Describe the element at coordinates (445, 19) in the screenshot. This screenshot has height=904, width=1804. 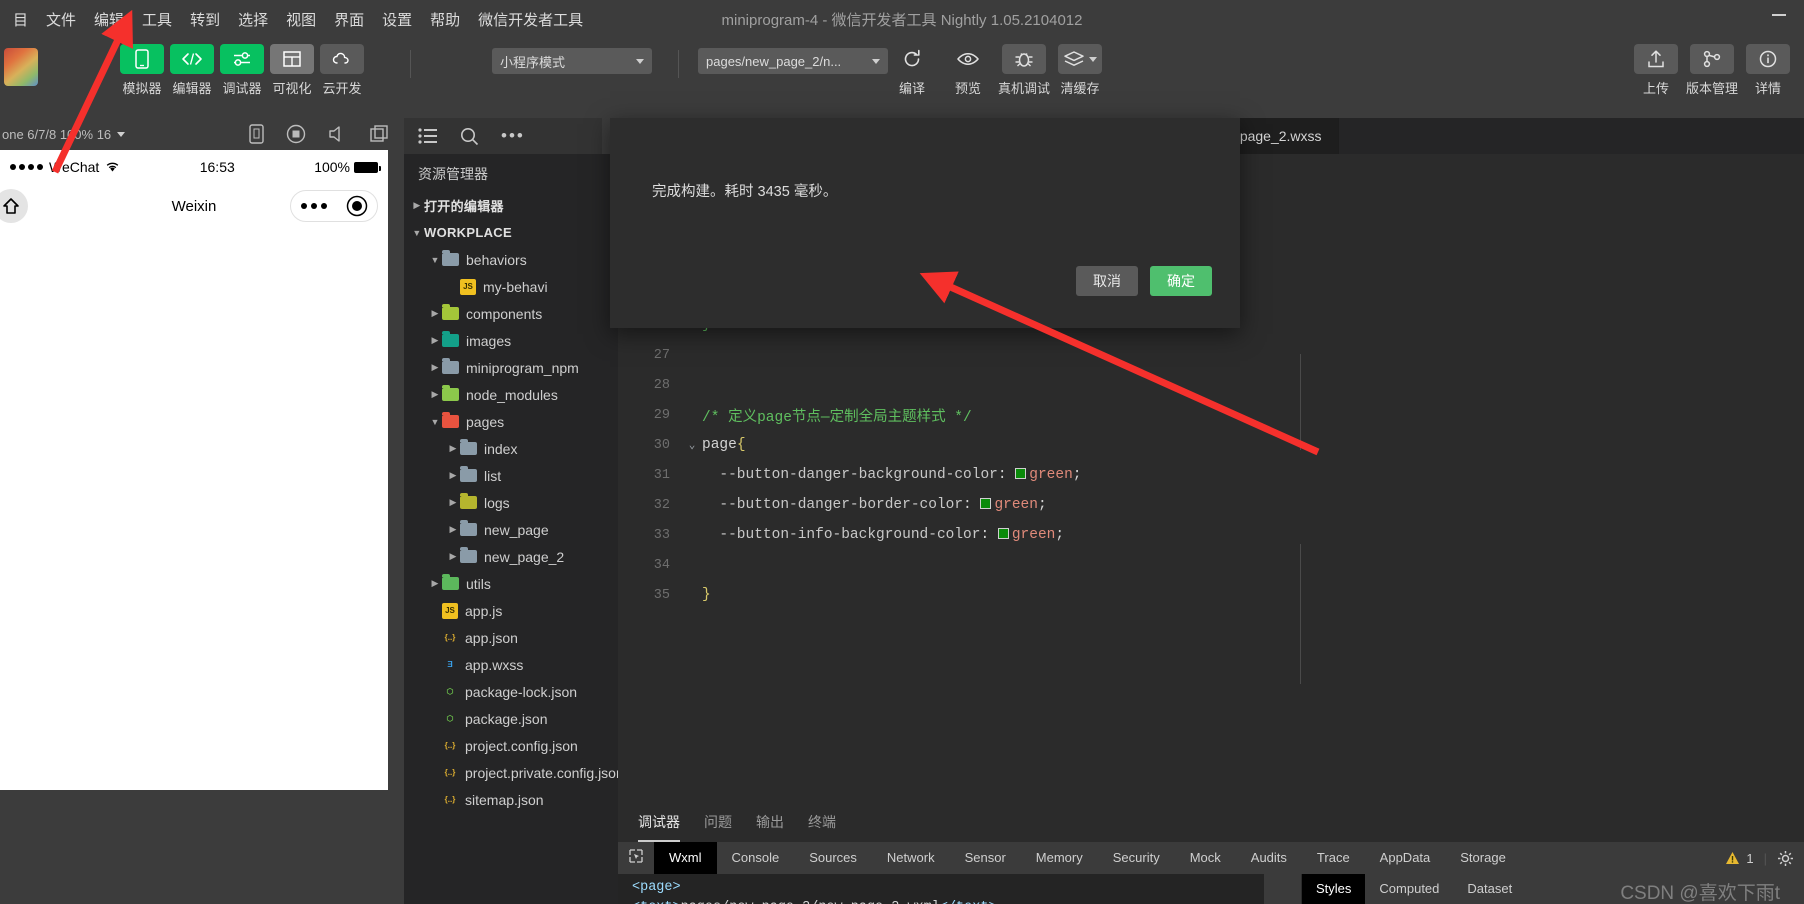
I see `menu-item-9: 帮助` at that location.